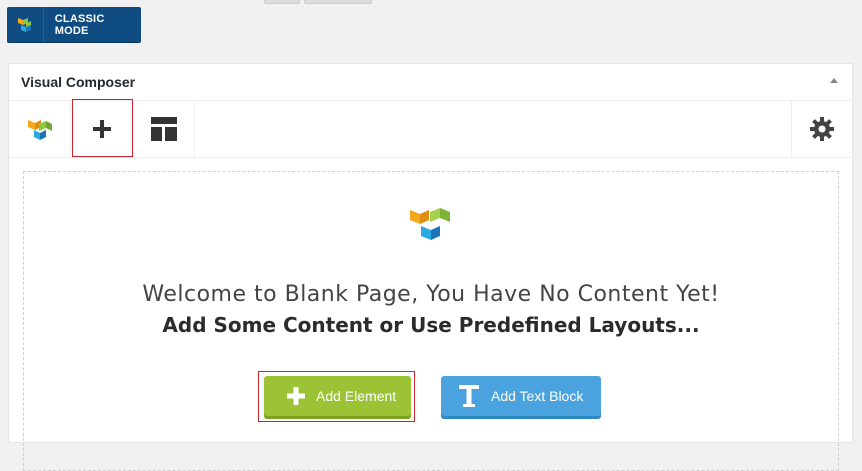 The image size is (862, 471). What do you see at coordinates (430, 82) in the screenshot?
I see `panel-header: Visual Composer` at bounding box center [430, 82].